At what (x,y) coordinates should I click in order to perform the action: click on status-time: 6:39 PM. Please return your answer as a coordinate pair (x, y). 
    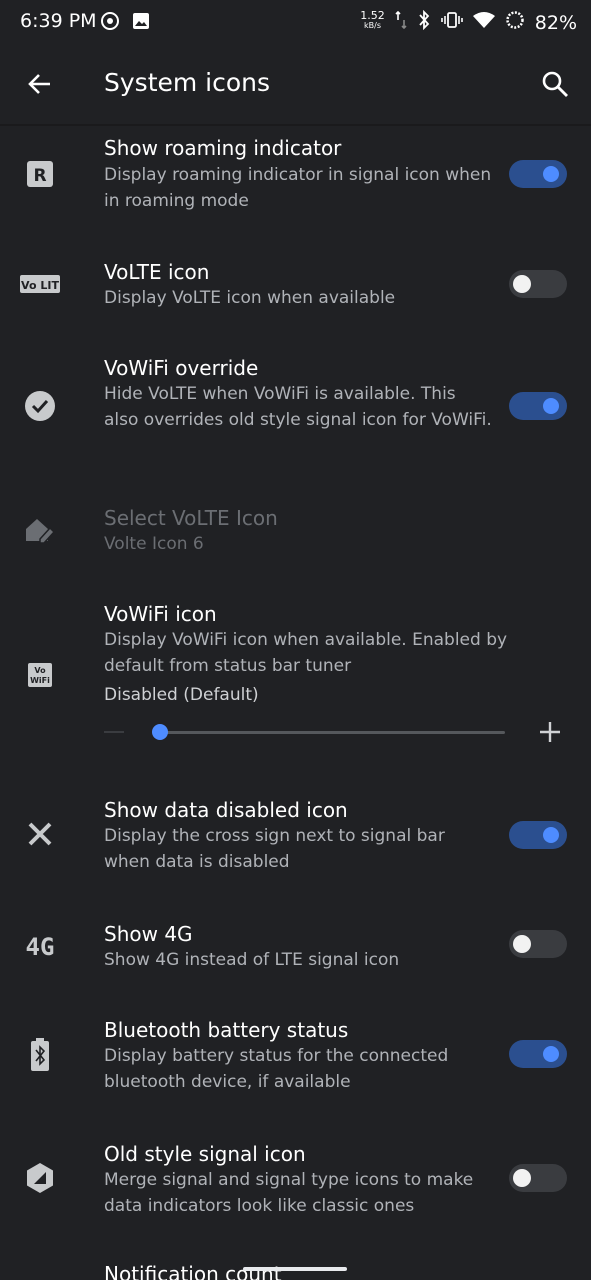
    Looking at the image, I should click on (58, 21).